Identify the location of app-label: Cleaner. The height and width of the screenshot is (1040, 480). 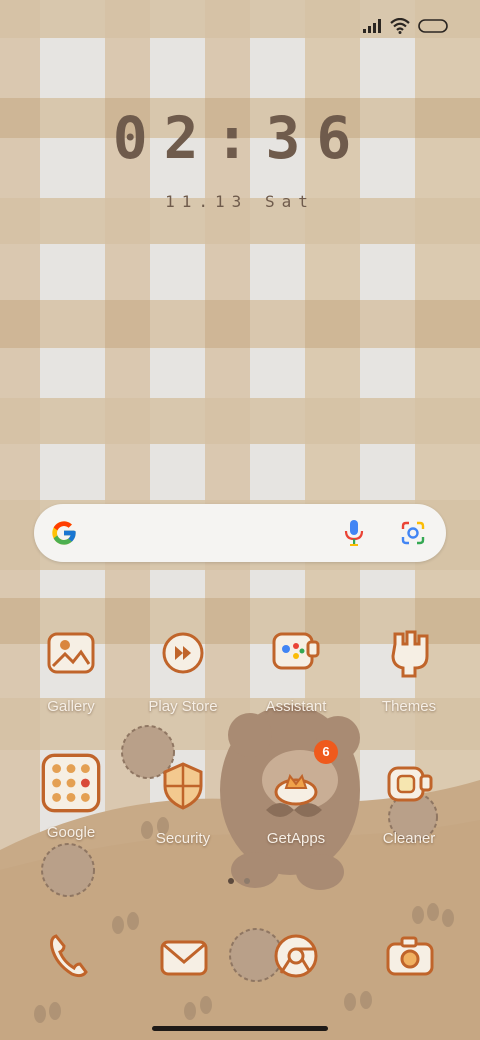
(409, 838).